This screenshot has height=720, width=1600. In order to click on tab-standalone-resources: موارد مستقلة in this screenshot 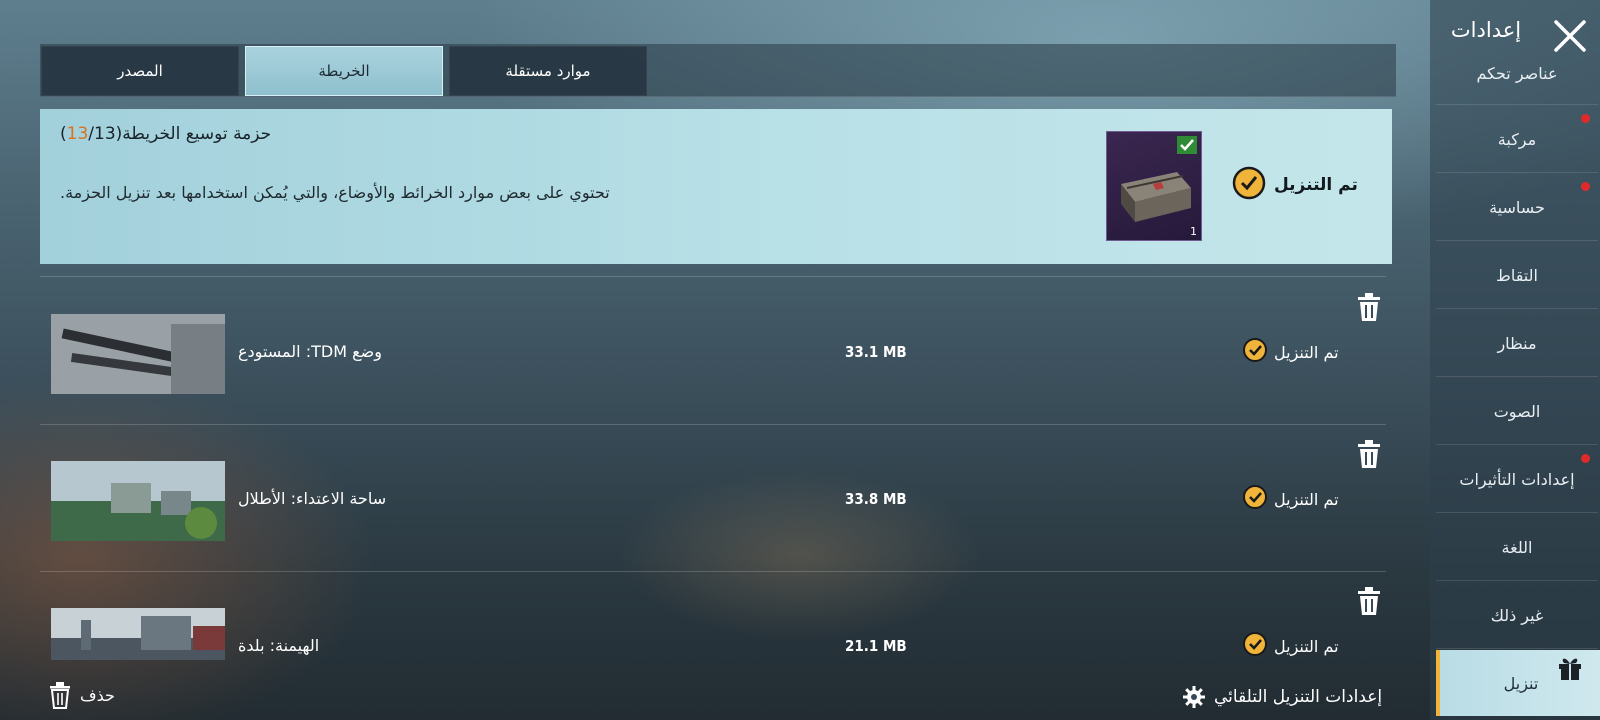, I will do `click(548, 71)`.